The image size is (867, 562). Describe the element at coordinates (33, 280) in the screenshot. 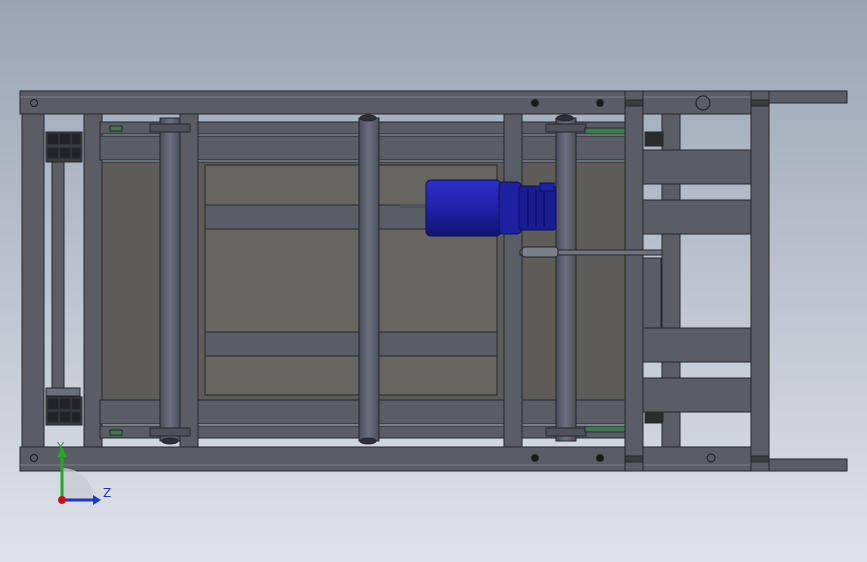

I see `left-end-plate` at that location.